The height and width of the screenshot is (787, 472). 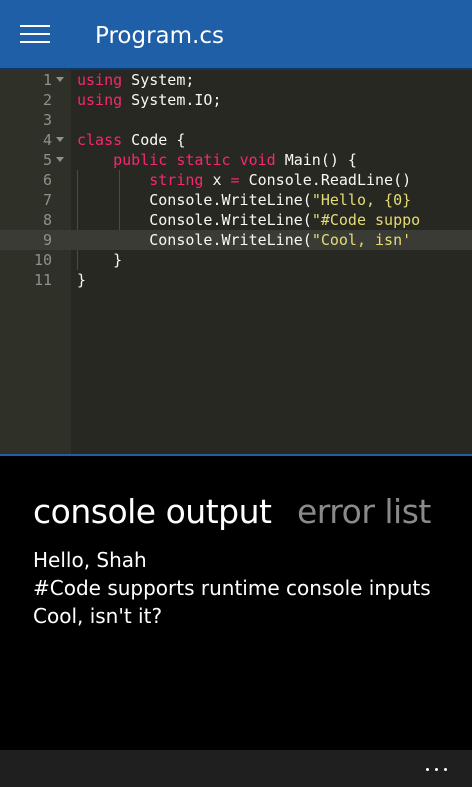 What do you see at coordinates (152, 512) in the screenshot?
I see `tab-console-output: console output` at bounding box center [152, 512].